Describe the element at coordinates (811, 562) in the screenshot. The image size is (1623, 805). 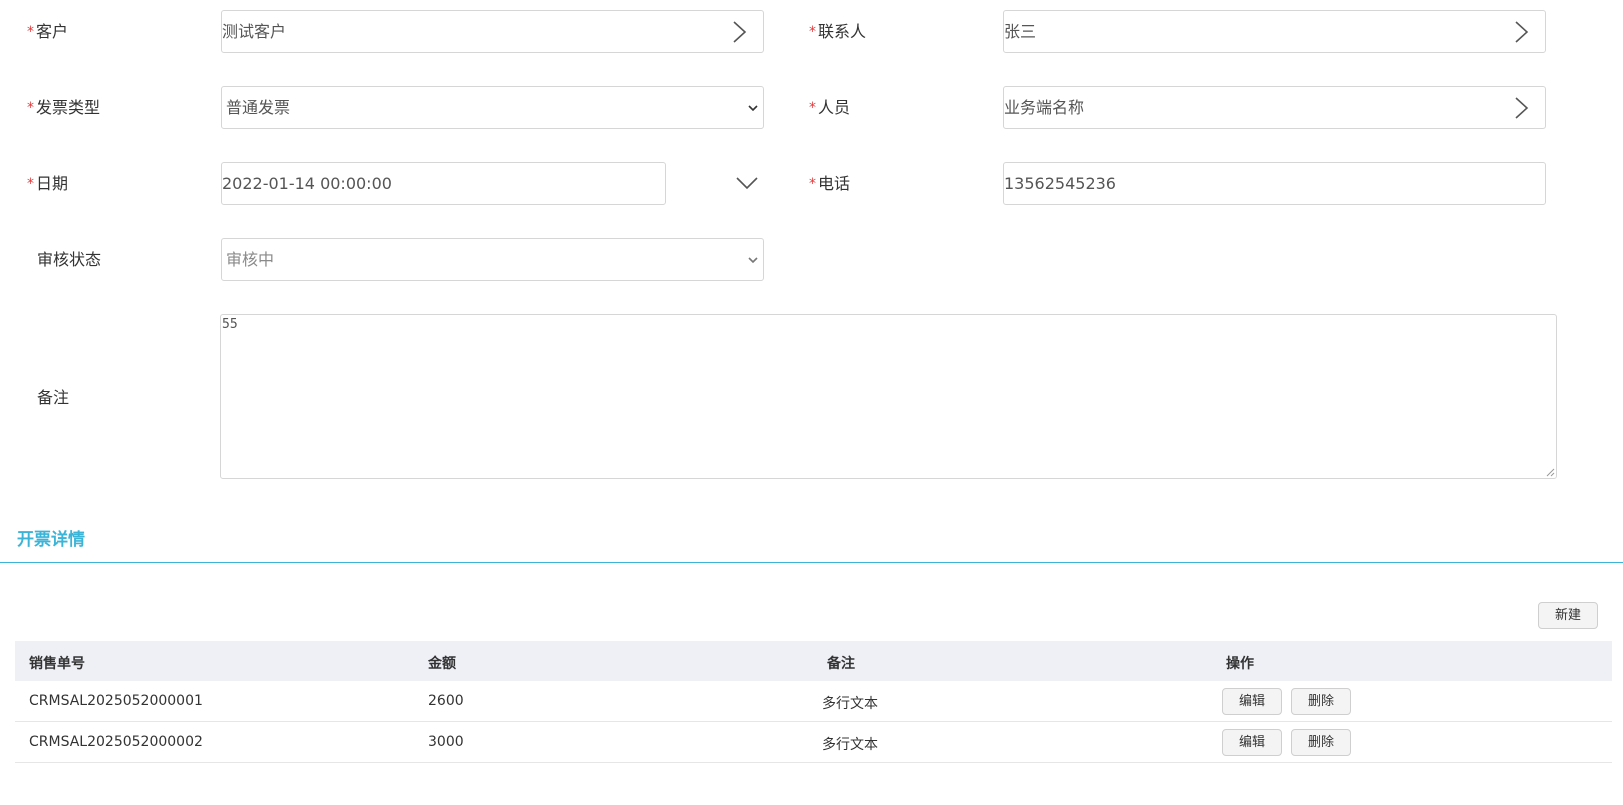
I see `section-divider` at that location.